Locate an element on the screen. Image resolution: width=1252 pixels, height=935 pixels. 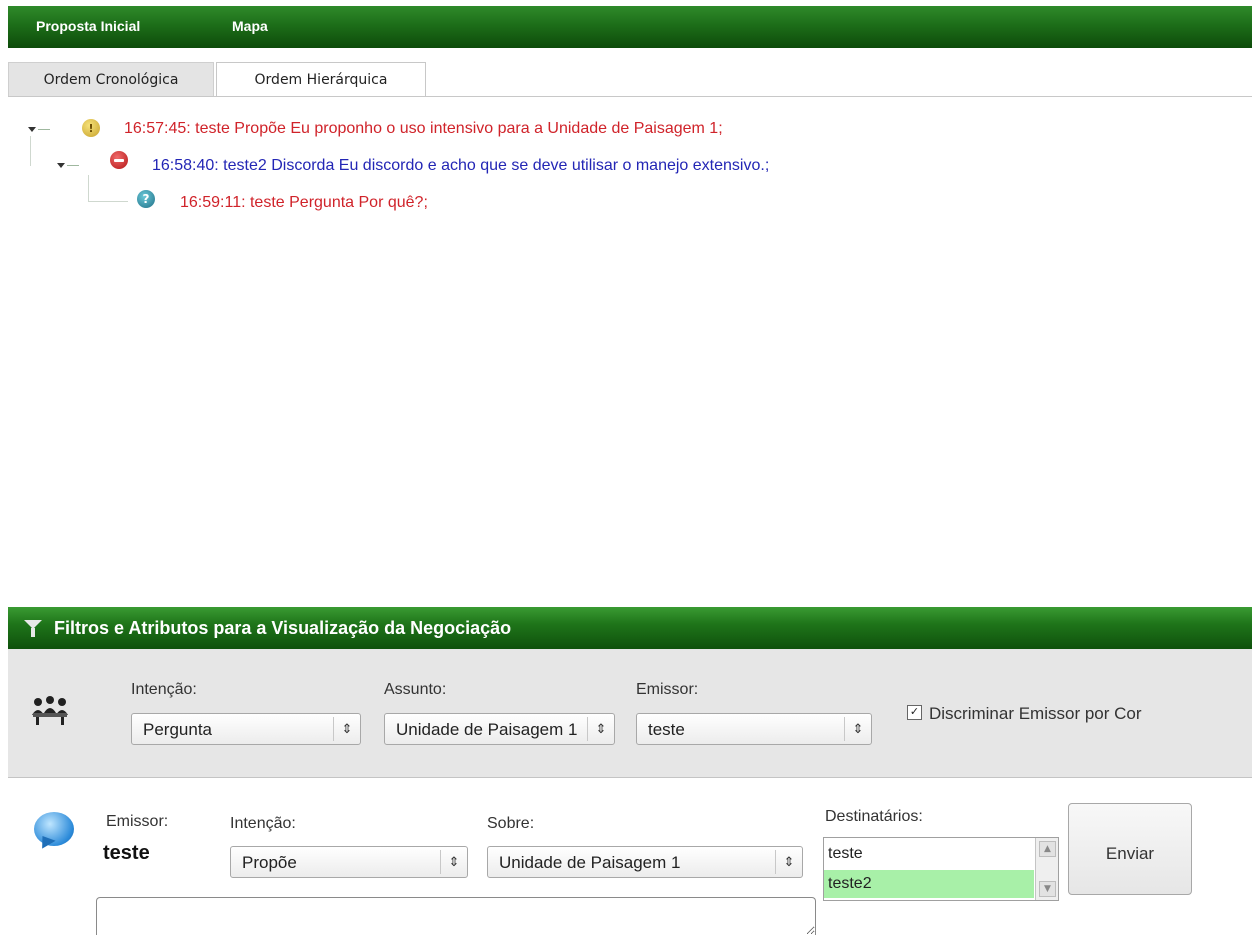
compose-intencao-select: Propõe ⇕ is located at coordinates (349, 862).